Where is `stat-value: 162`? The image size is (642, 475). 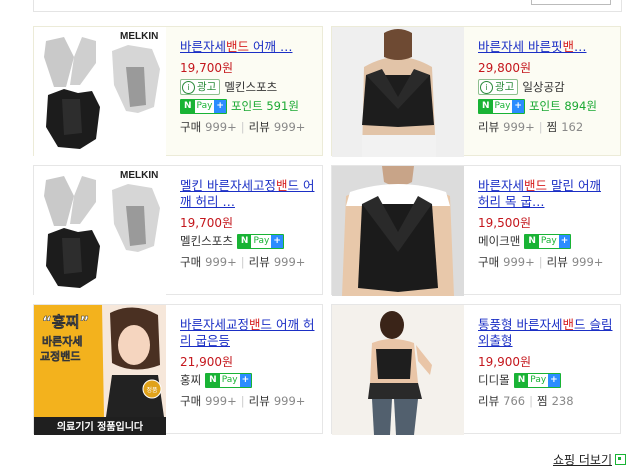
stat-value: 162 is located at coordinates (572, 127).